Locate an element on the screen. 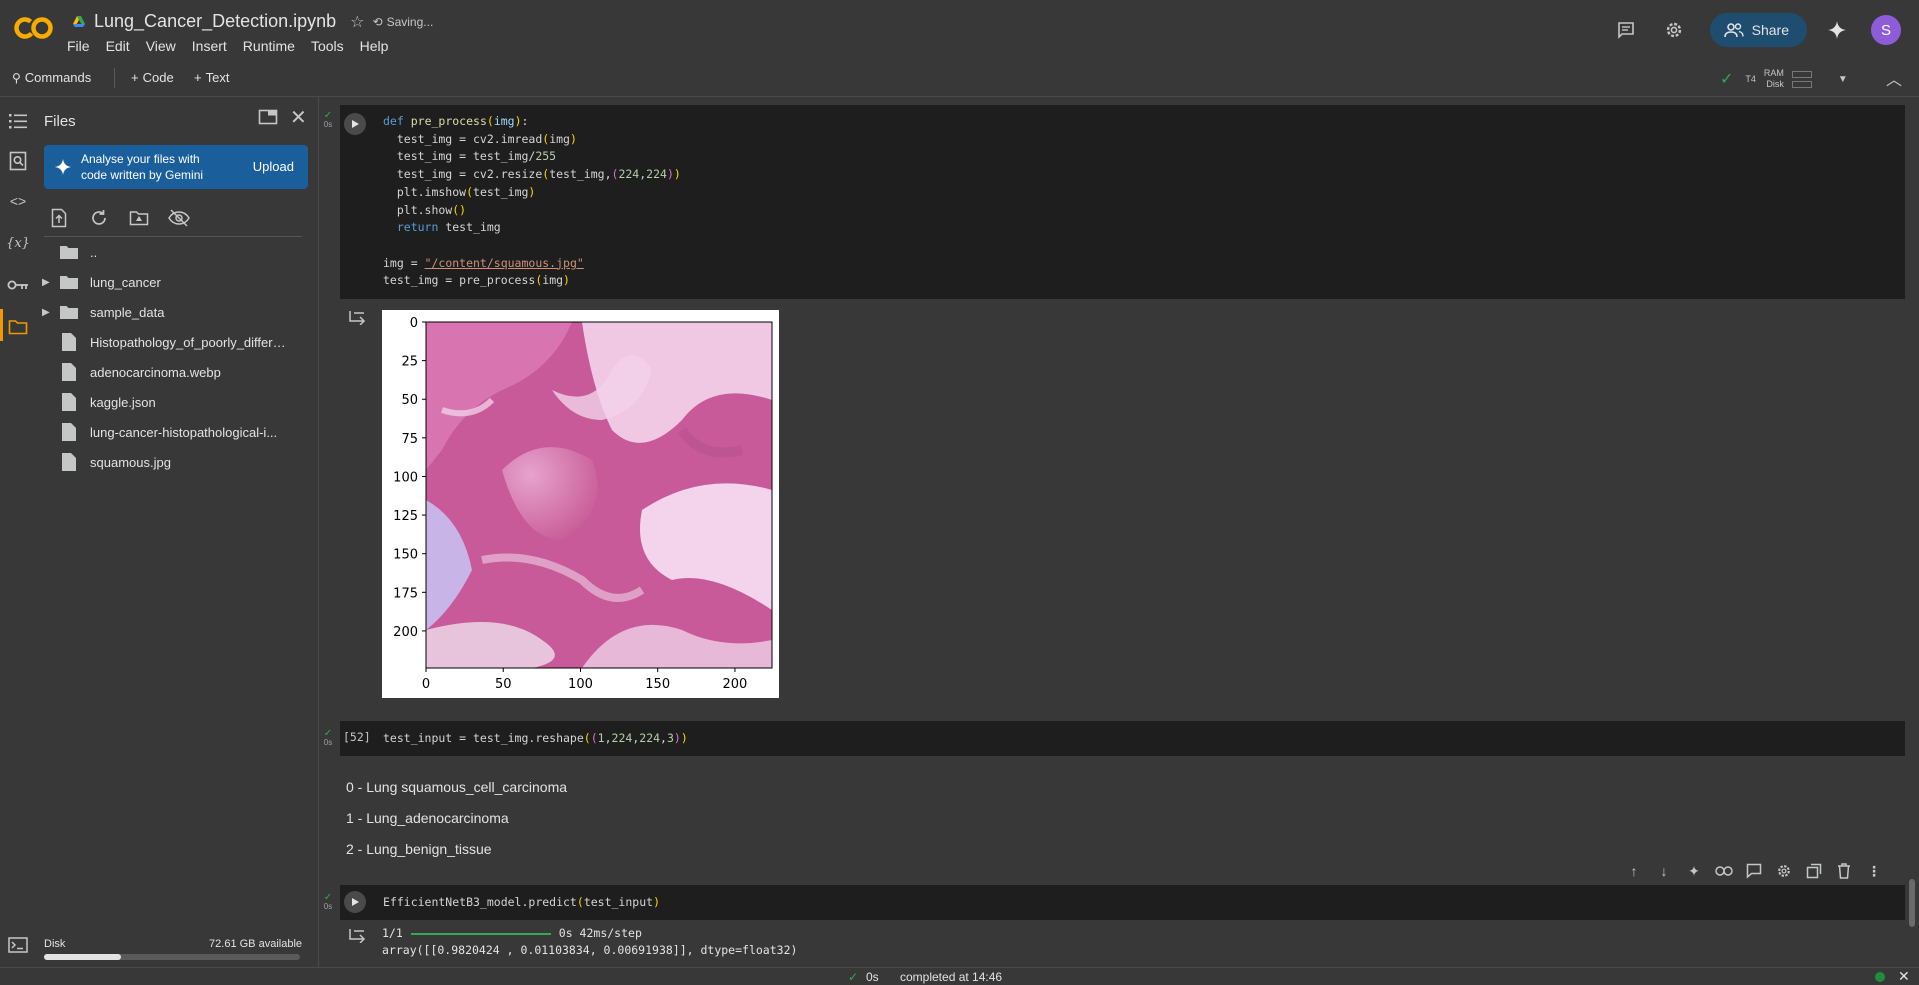 This screenshot has height=985, width=1919. share-button: Share is located at coordinates (1758, 30).